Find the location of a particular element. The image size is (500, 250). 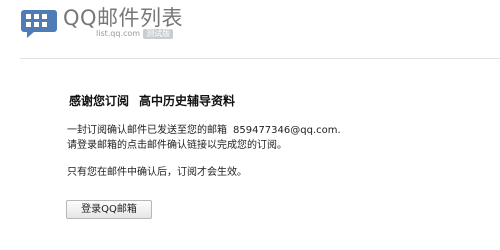

confirmation-sent-message: 一封订阅确认邮件已发送至您的邮箱 859477346@qq.com. is located at coordinates (204, 130).